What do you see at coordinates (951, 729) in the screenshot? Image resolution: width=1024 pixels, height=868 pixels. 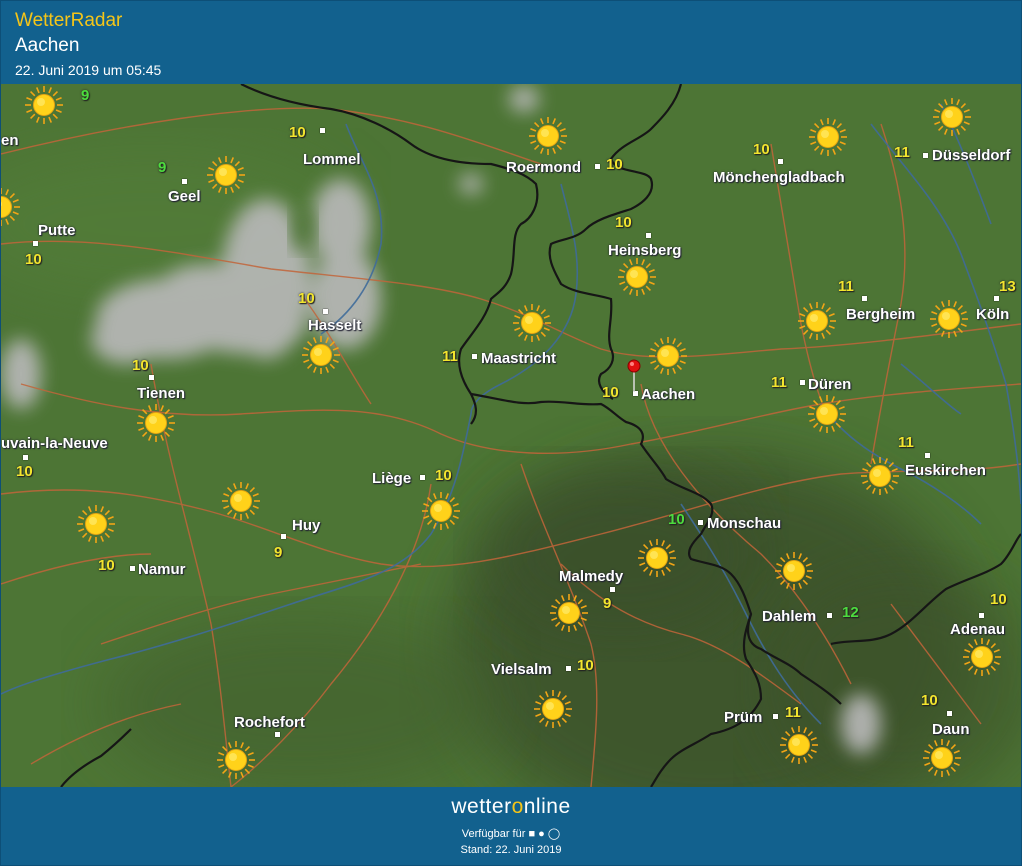 I see `city-daun: Daun` at bounding box center [951, 729].